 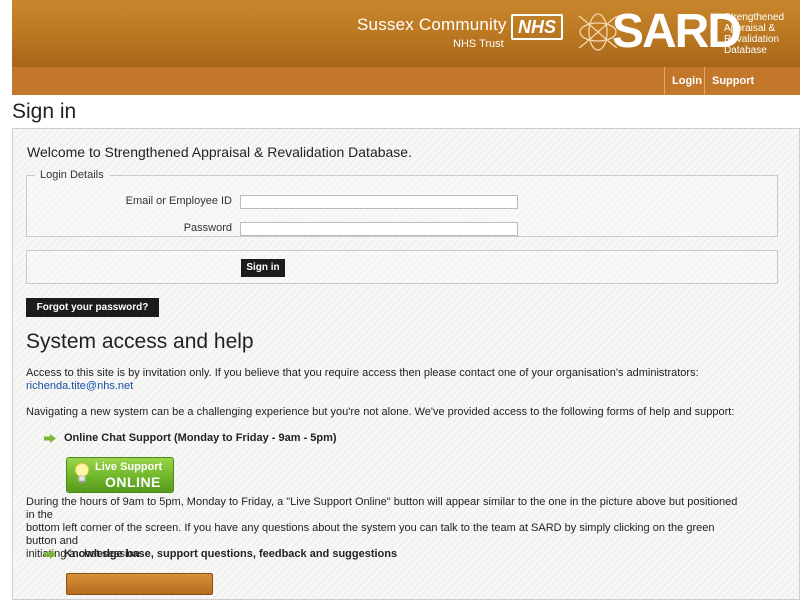 What do you see at coordinates (44, 111) in the screenshot?
I see `page-title: Sign in` at bounding box center [44, 111].